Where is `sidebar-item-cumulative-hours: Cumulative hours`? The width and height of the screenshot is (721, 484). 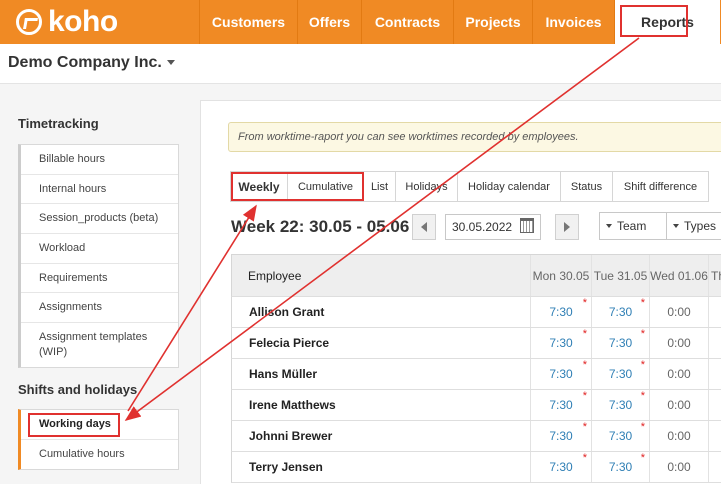 sidebar-item-cumulative-hours: Cumulative hours is located at coordinates (99, 454).